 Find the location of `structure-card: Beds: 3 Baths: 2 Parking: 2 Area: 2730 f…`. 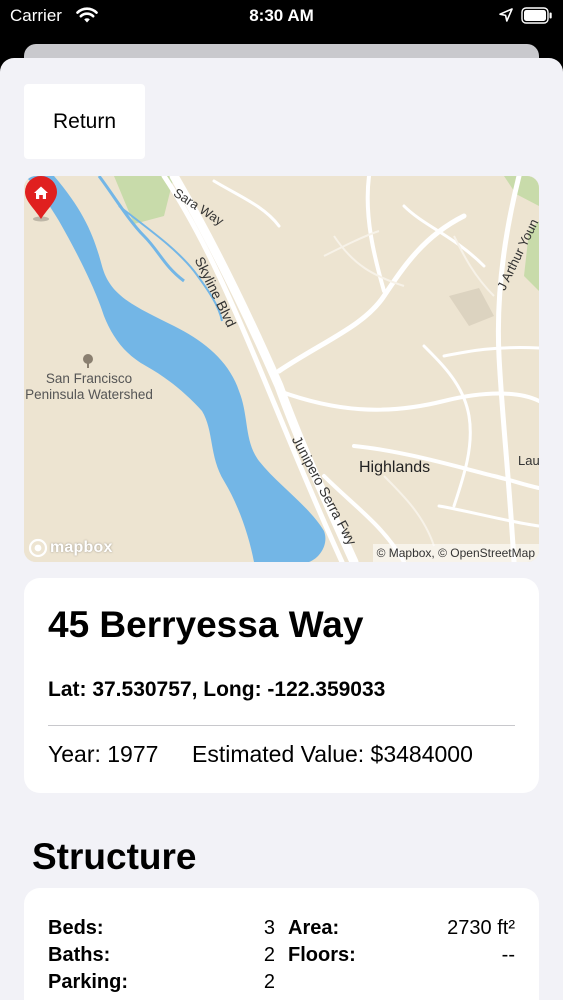

structure-card: Beds: 3 Baths: 2 Parking: 2 Area: 2730 f… is located at coordinates (281, 944).